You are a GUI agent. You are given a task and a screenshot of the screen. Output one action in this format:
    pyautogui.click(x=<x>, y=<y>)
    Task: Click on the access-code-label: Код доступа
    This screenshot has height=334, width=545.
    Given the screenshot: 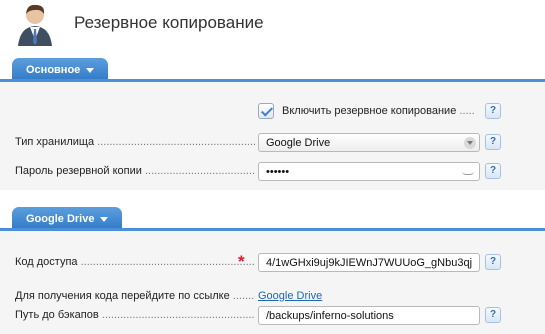 What is the action you would take?
    pyautogui.click(x=135, y=263)
    